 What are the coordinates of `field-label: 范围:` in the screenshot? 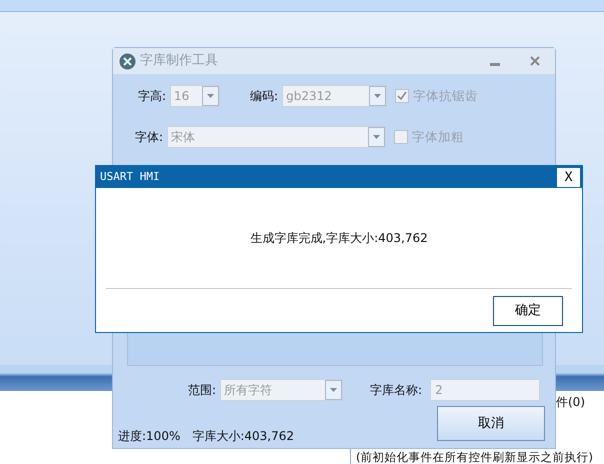 It's located at (202, 390).